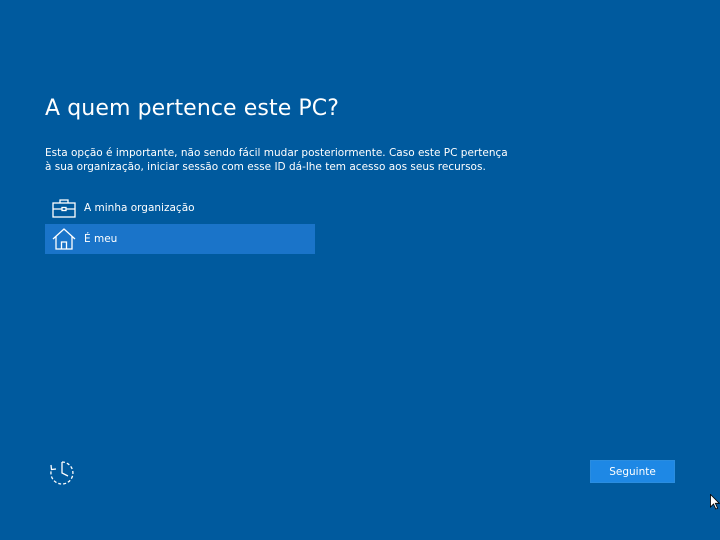 Image resolution: width=720 pixels, height=540 pixels. What do you see at coordinates (632, 471) in the screenshot?
I see `next-button: Seguinte` at bounding box center [632, 471].